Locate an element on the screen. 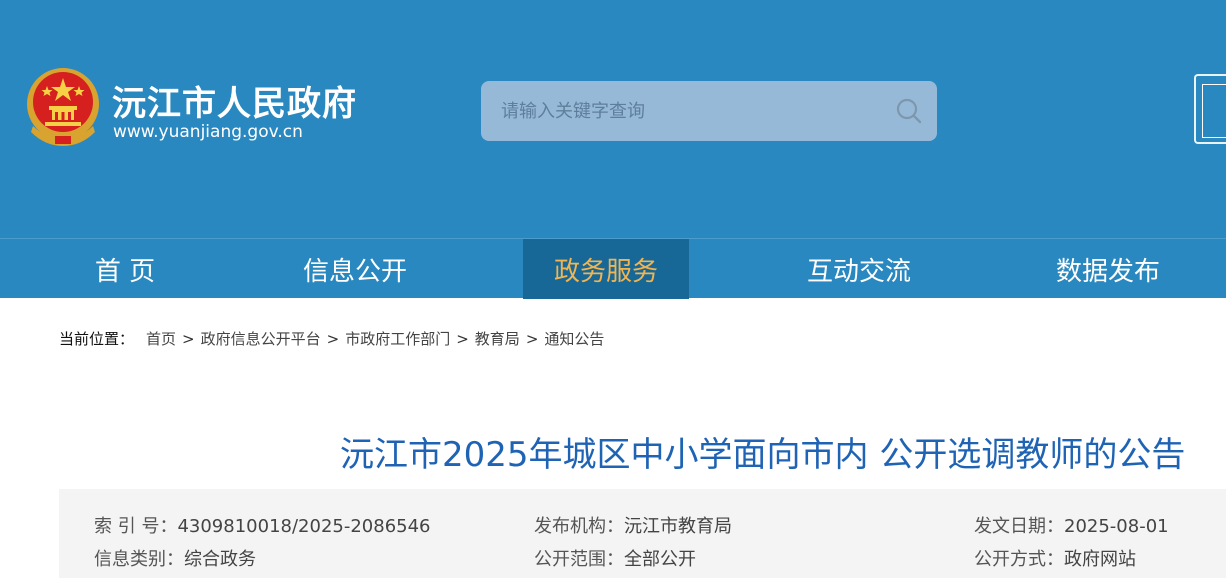 The image size is (1226, 578). search-box is located at coordinates (709, 111).